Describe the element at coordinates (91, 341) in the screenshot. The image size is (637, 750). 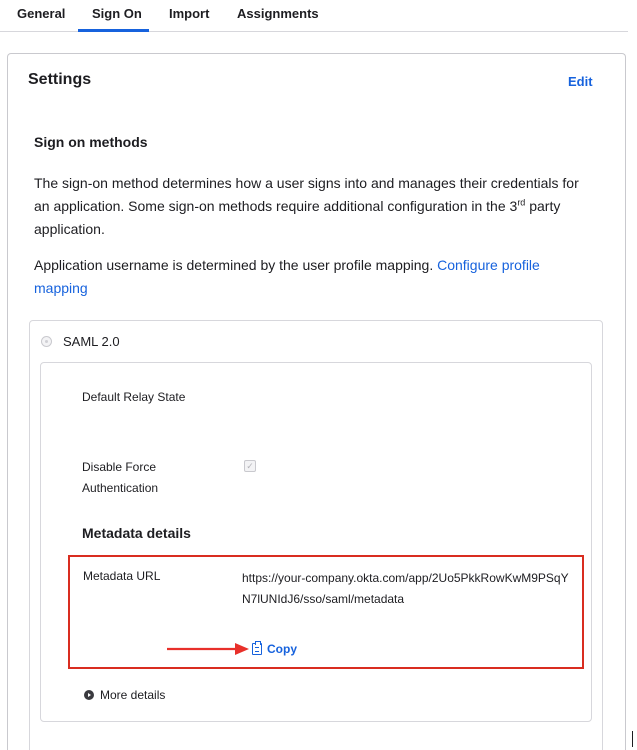
I see `saml-option-label: SAML 2.0` at that location.